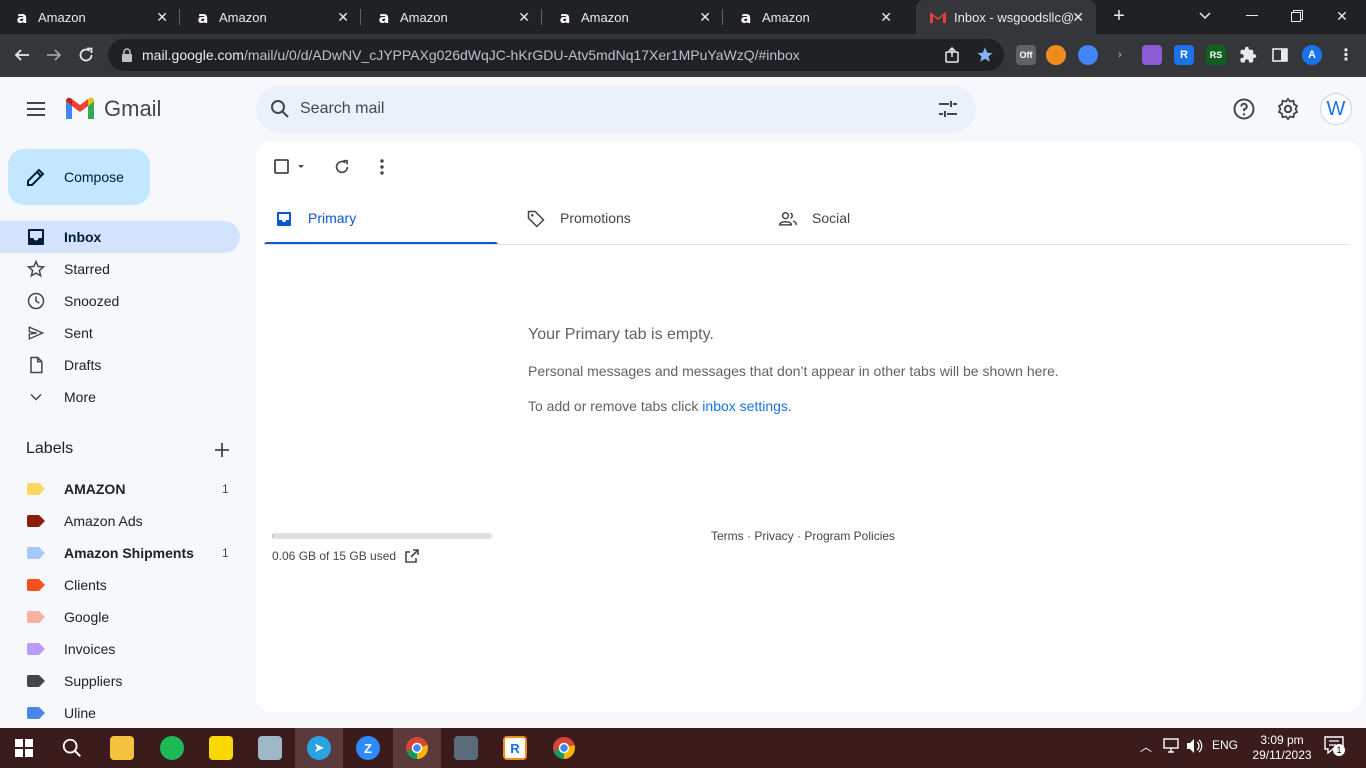 Image resolution: width=1366 pixels, height=768 pixels. What do you see at coordinates (120, 333) in the screenshot?
I see `sidebar-item-sent: Sent` at bounding box center [120, 333].